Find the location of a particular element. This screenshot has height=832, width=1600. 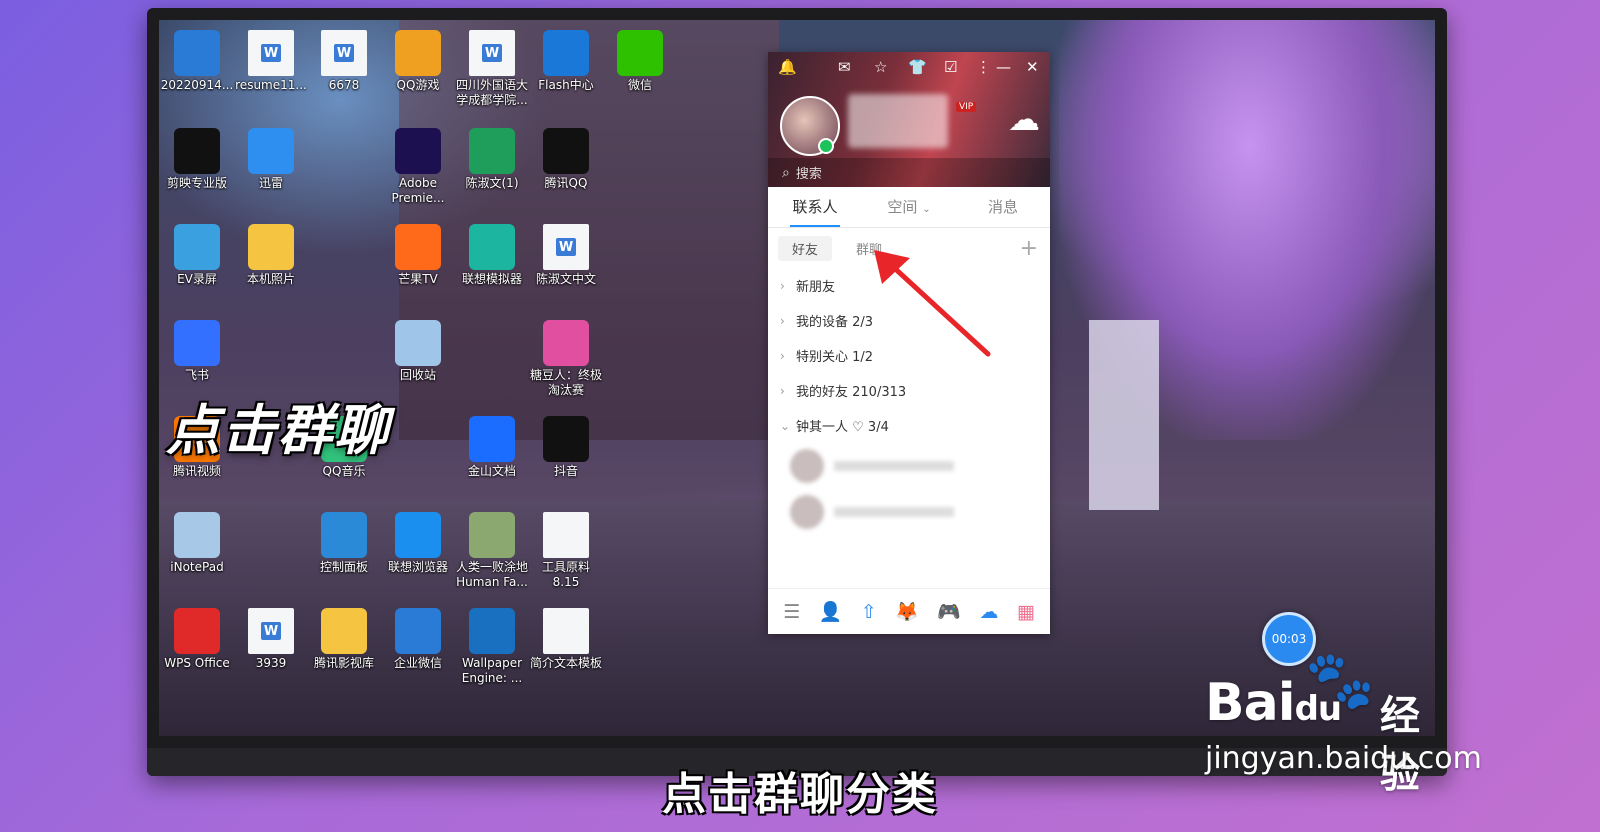

tab-space: 空间 ⌄ is located at coordinates (909, 207).